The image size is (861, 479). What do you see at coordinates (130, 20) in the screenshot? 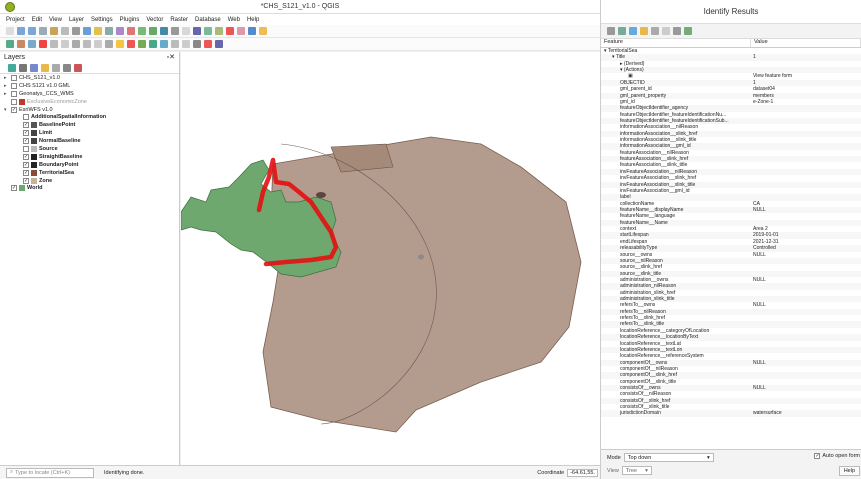
I see `menu-item-plugins: Plugins` at bounding box center [130, 20].